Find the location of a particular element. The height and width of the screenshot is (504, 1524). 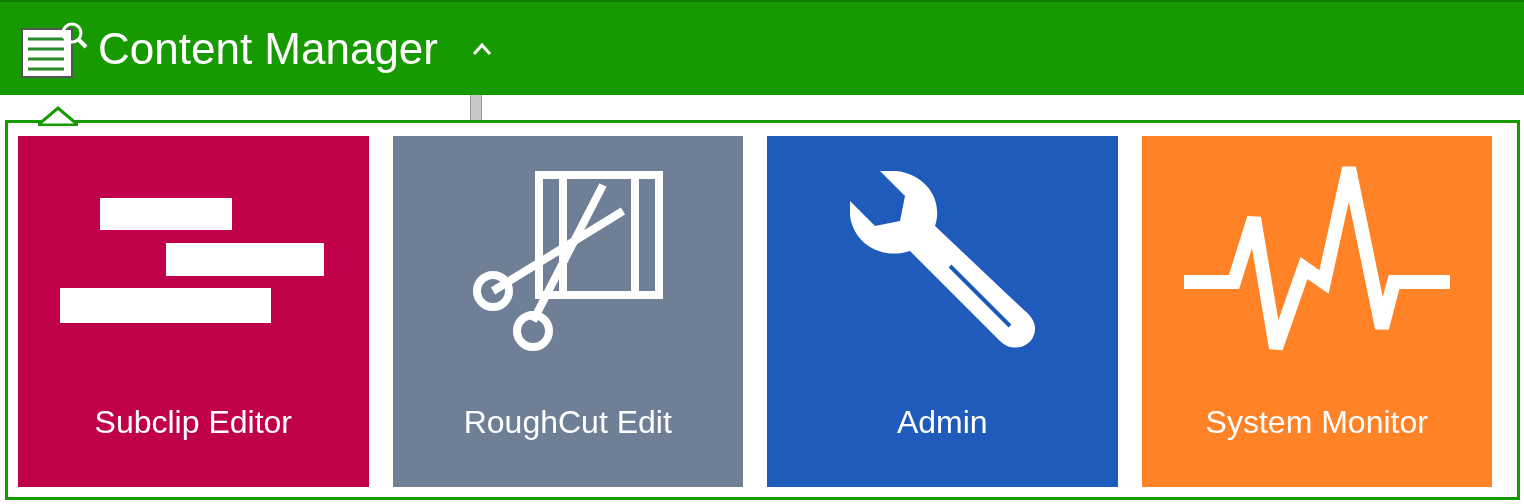

collapse-button is located at coordinates (482, 48).